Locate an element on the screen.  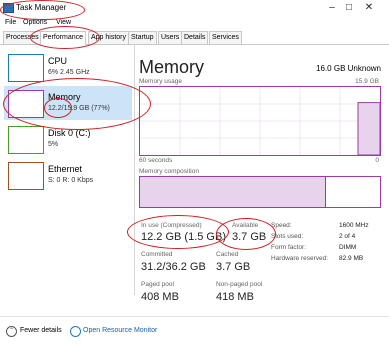
usage-graph-svg is located at coordinates (260, 121).